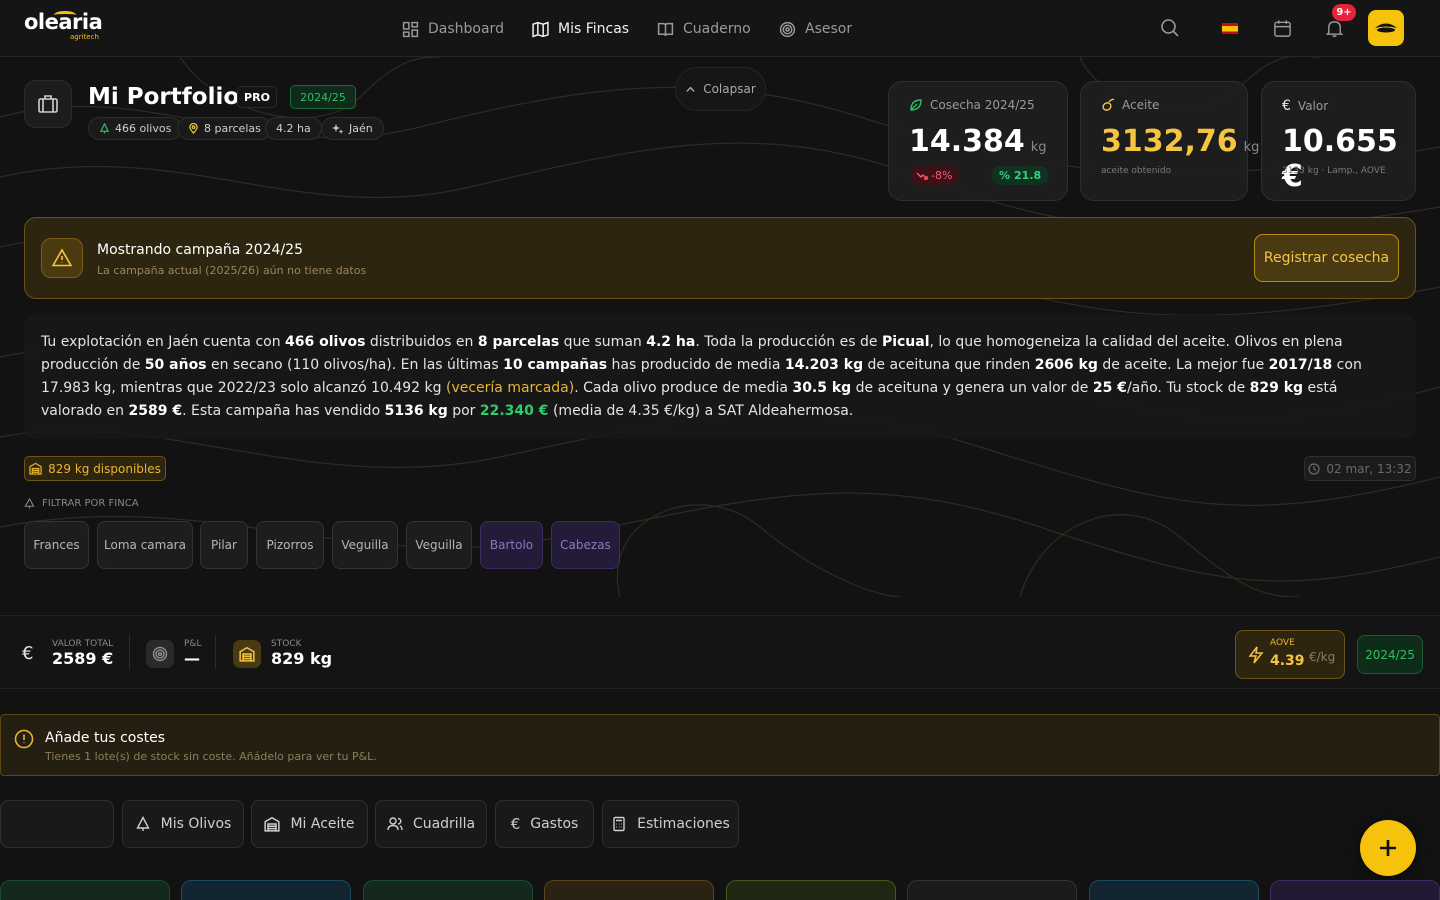 Image resolution: width=1440 pixels, height=900 pixels. I want to click on search-icon, so click(1170, 28).